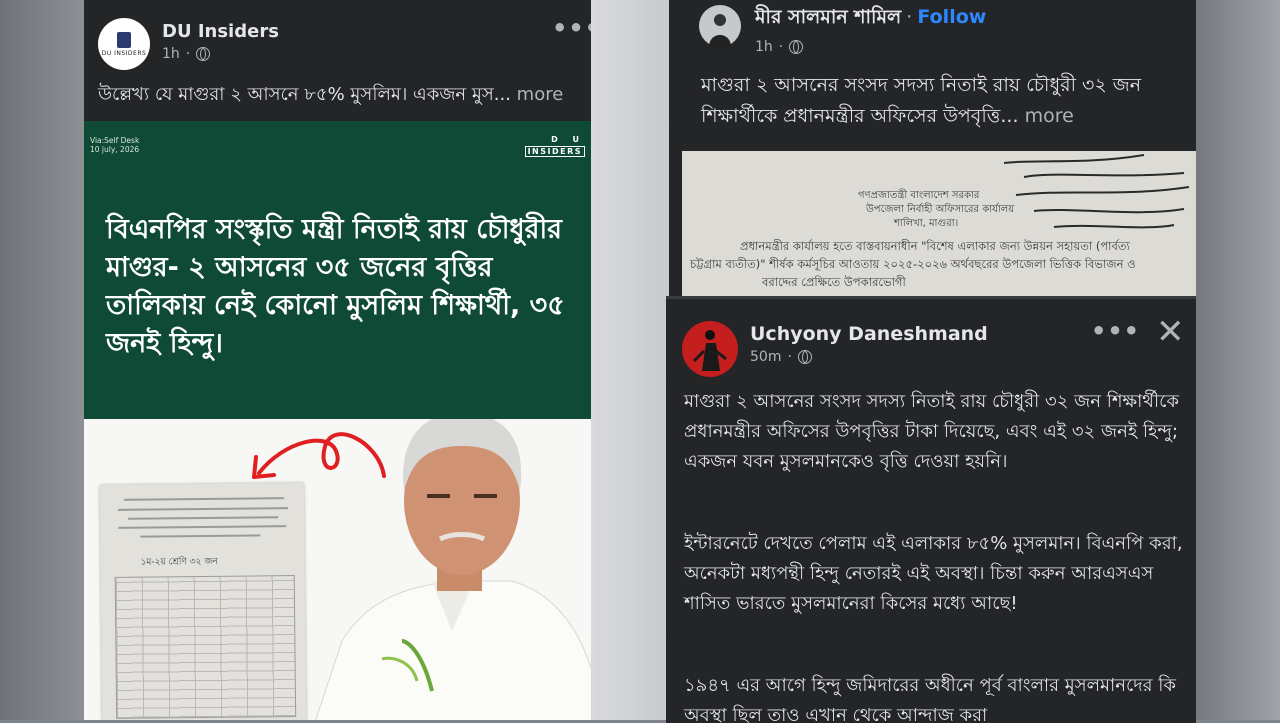  Describe the element at coordinates (203, 601) in the screenshot. I see `student-list-document: ১ম-২য় শ্রেণি ৩২ জন` at that location.